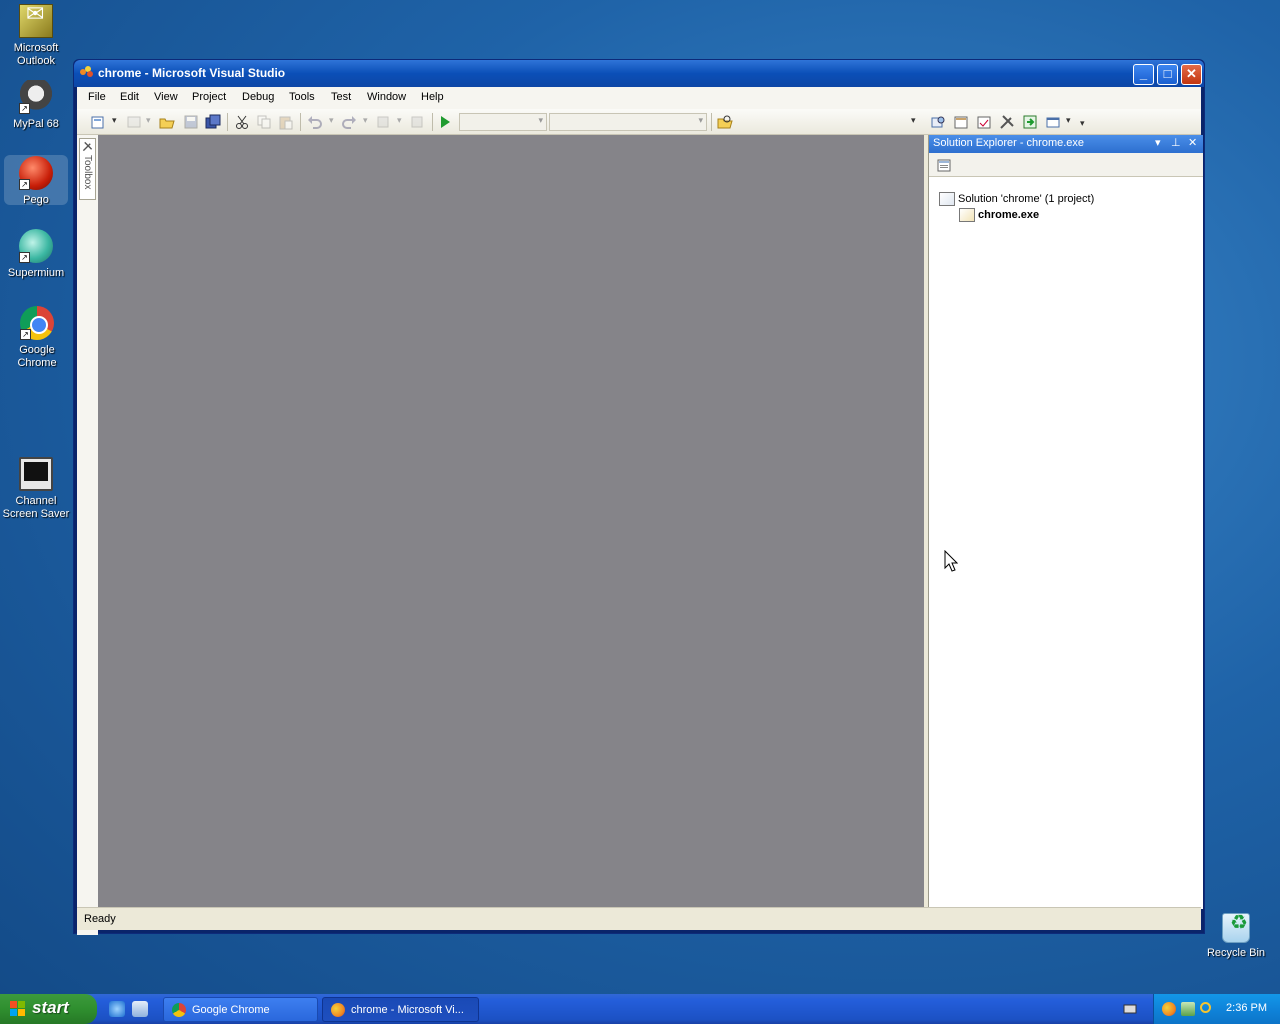  Describe the element at coordinates (628, 122) in the screenshot. I see `solution-platforms-dropdown` at that location.